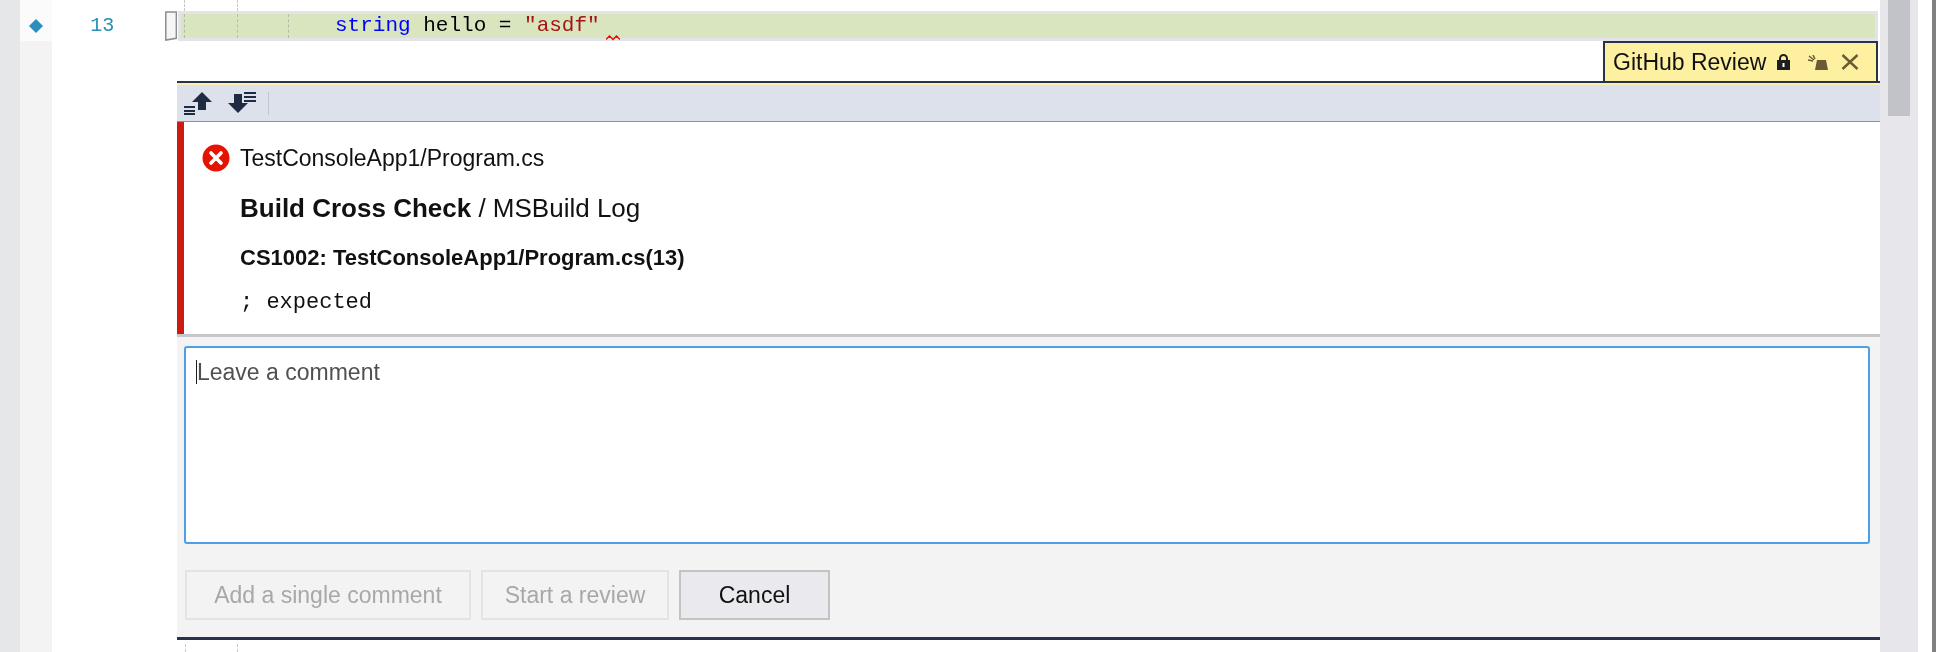  What do you see at coordinates (36, 26) in the screenshot?
I see `diamond-icon` at bounding box center [36, 26].